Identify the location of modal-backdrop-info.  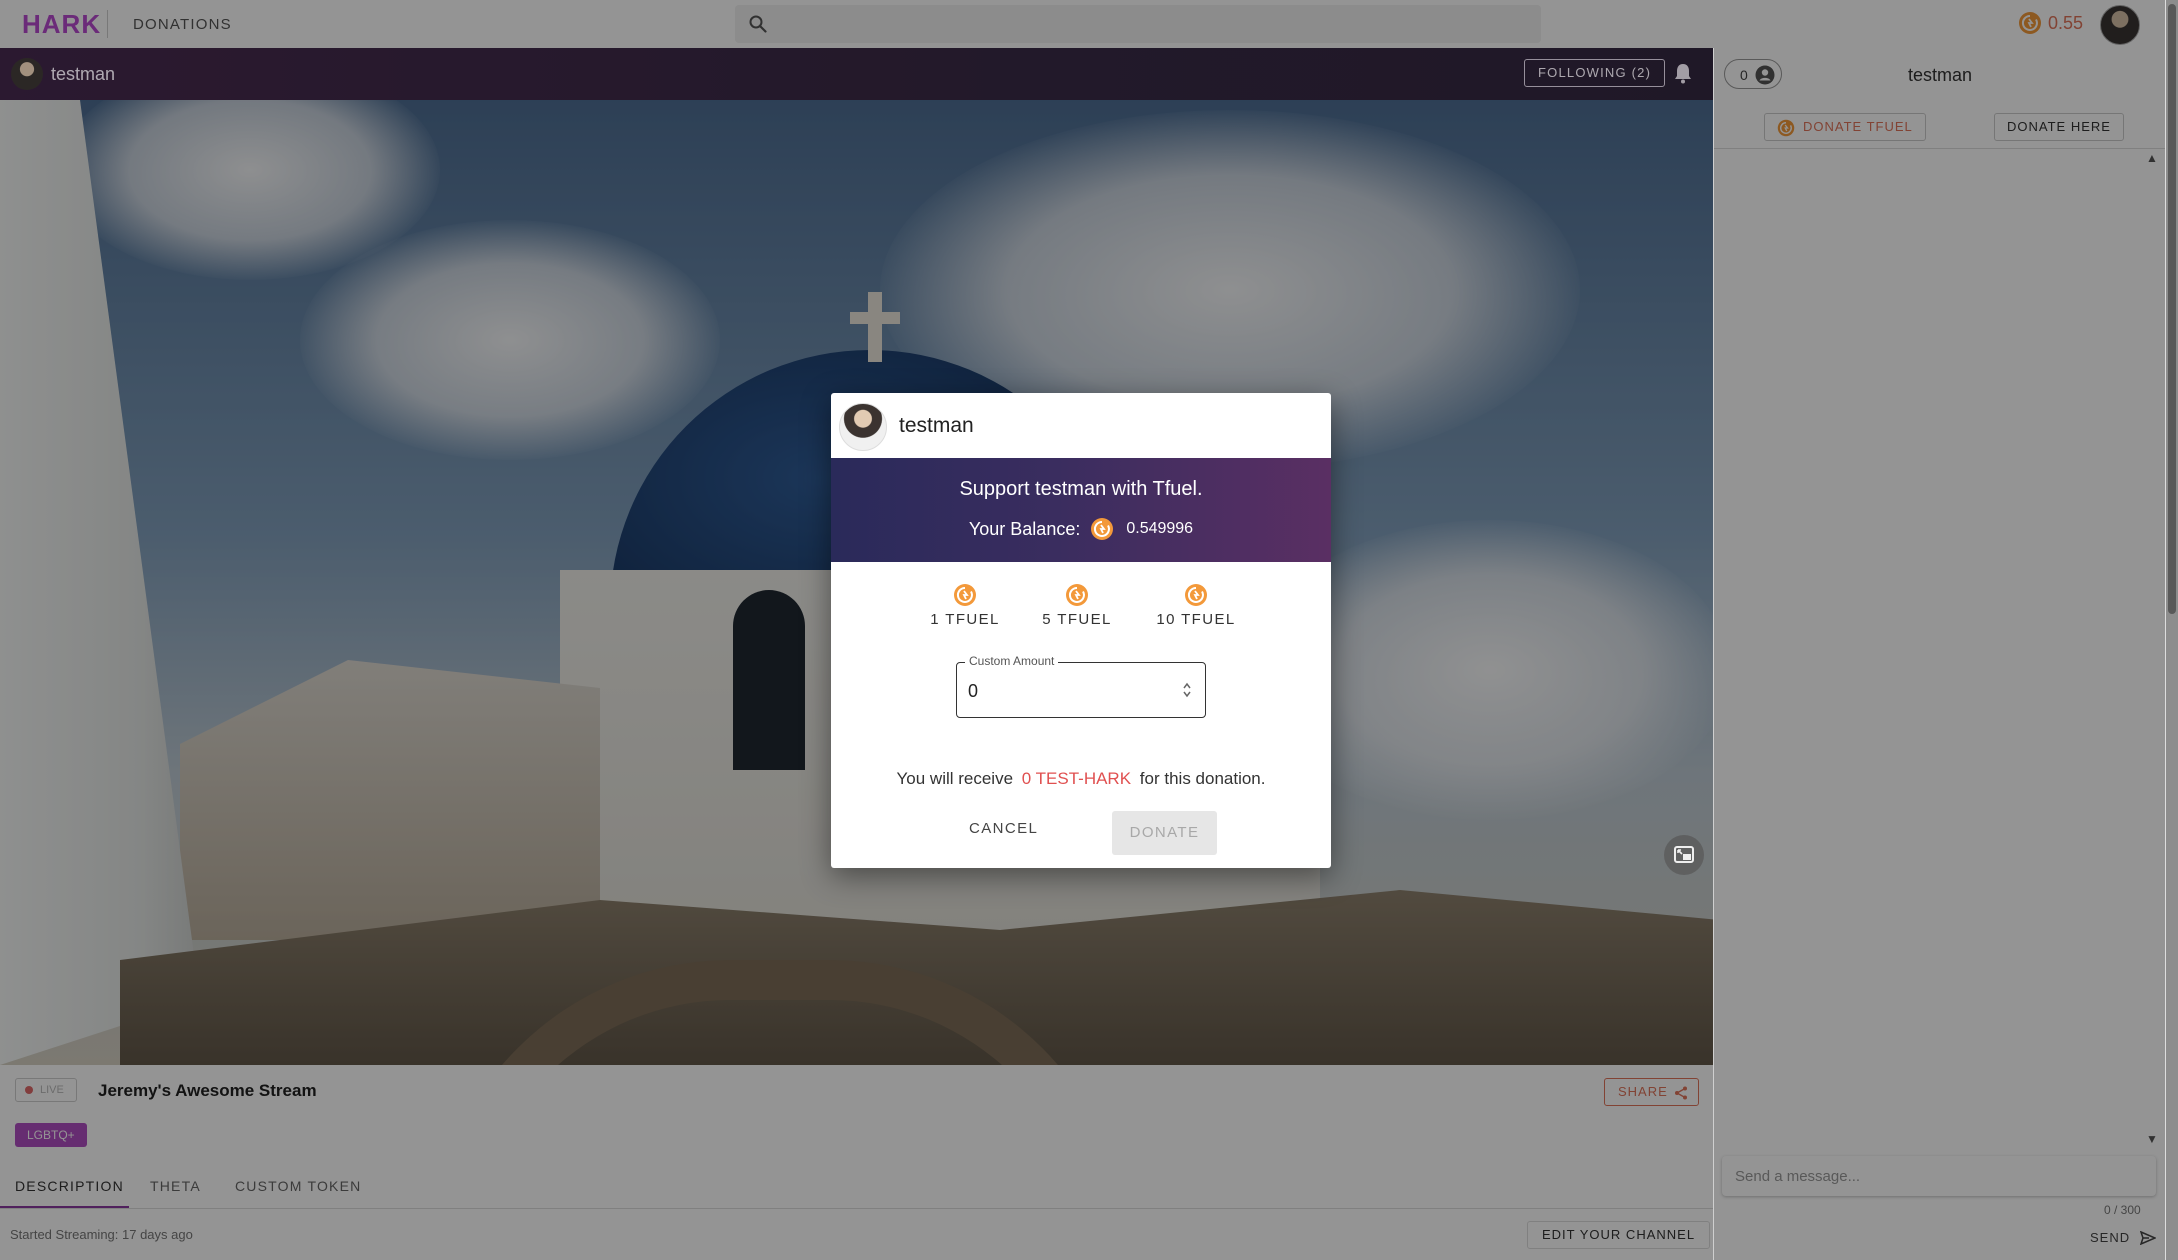
(856, 1162).